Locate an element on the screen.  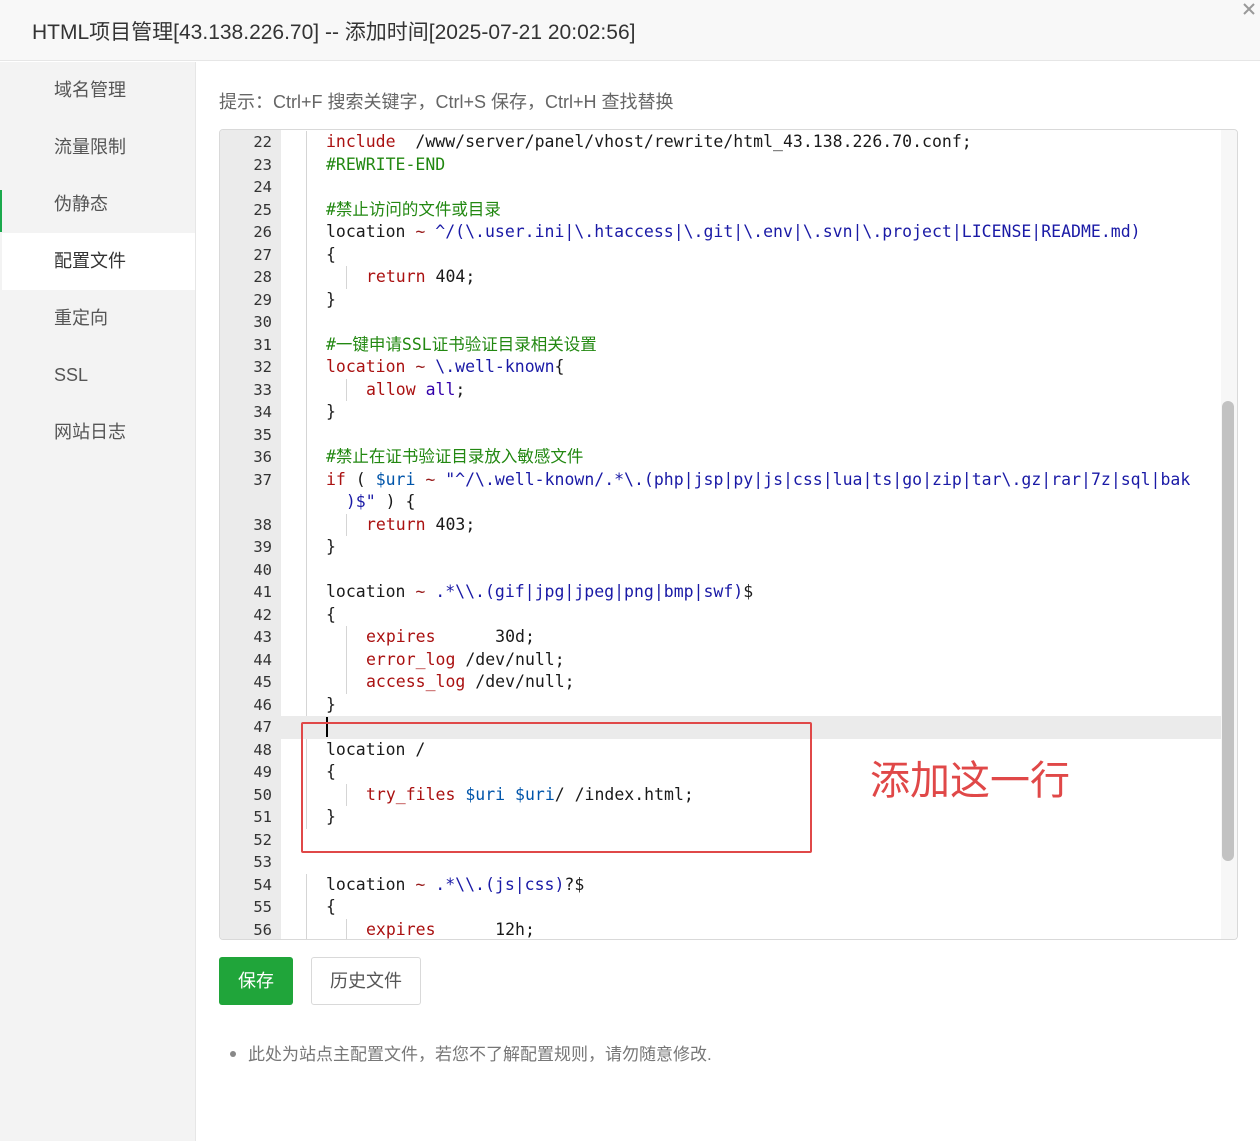
line-number: 45 is located at coordinates (262, 682).